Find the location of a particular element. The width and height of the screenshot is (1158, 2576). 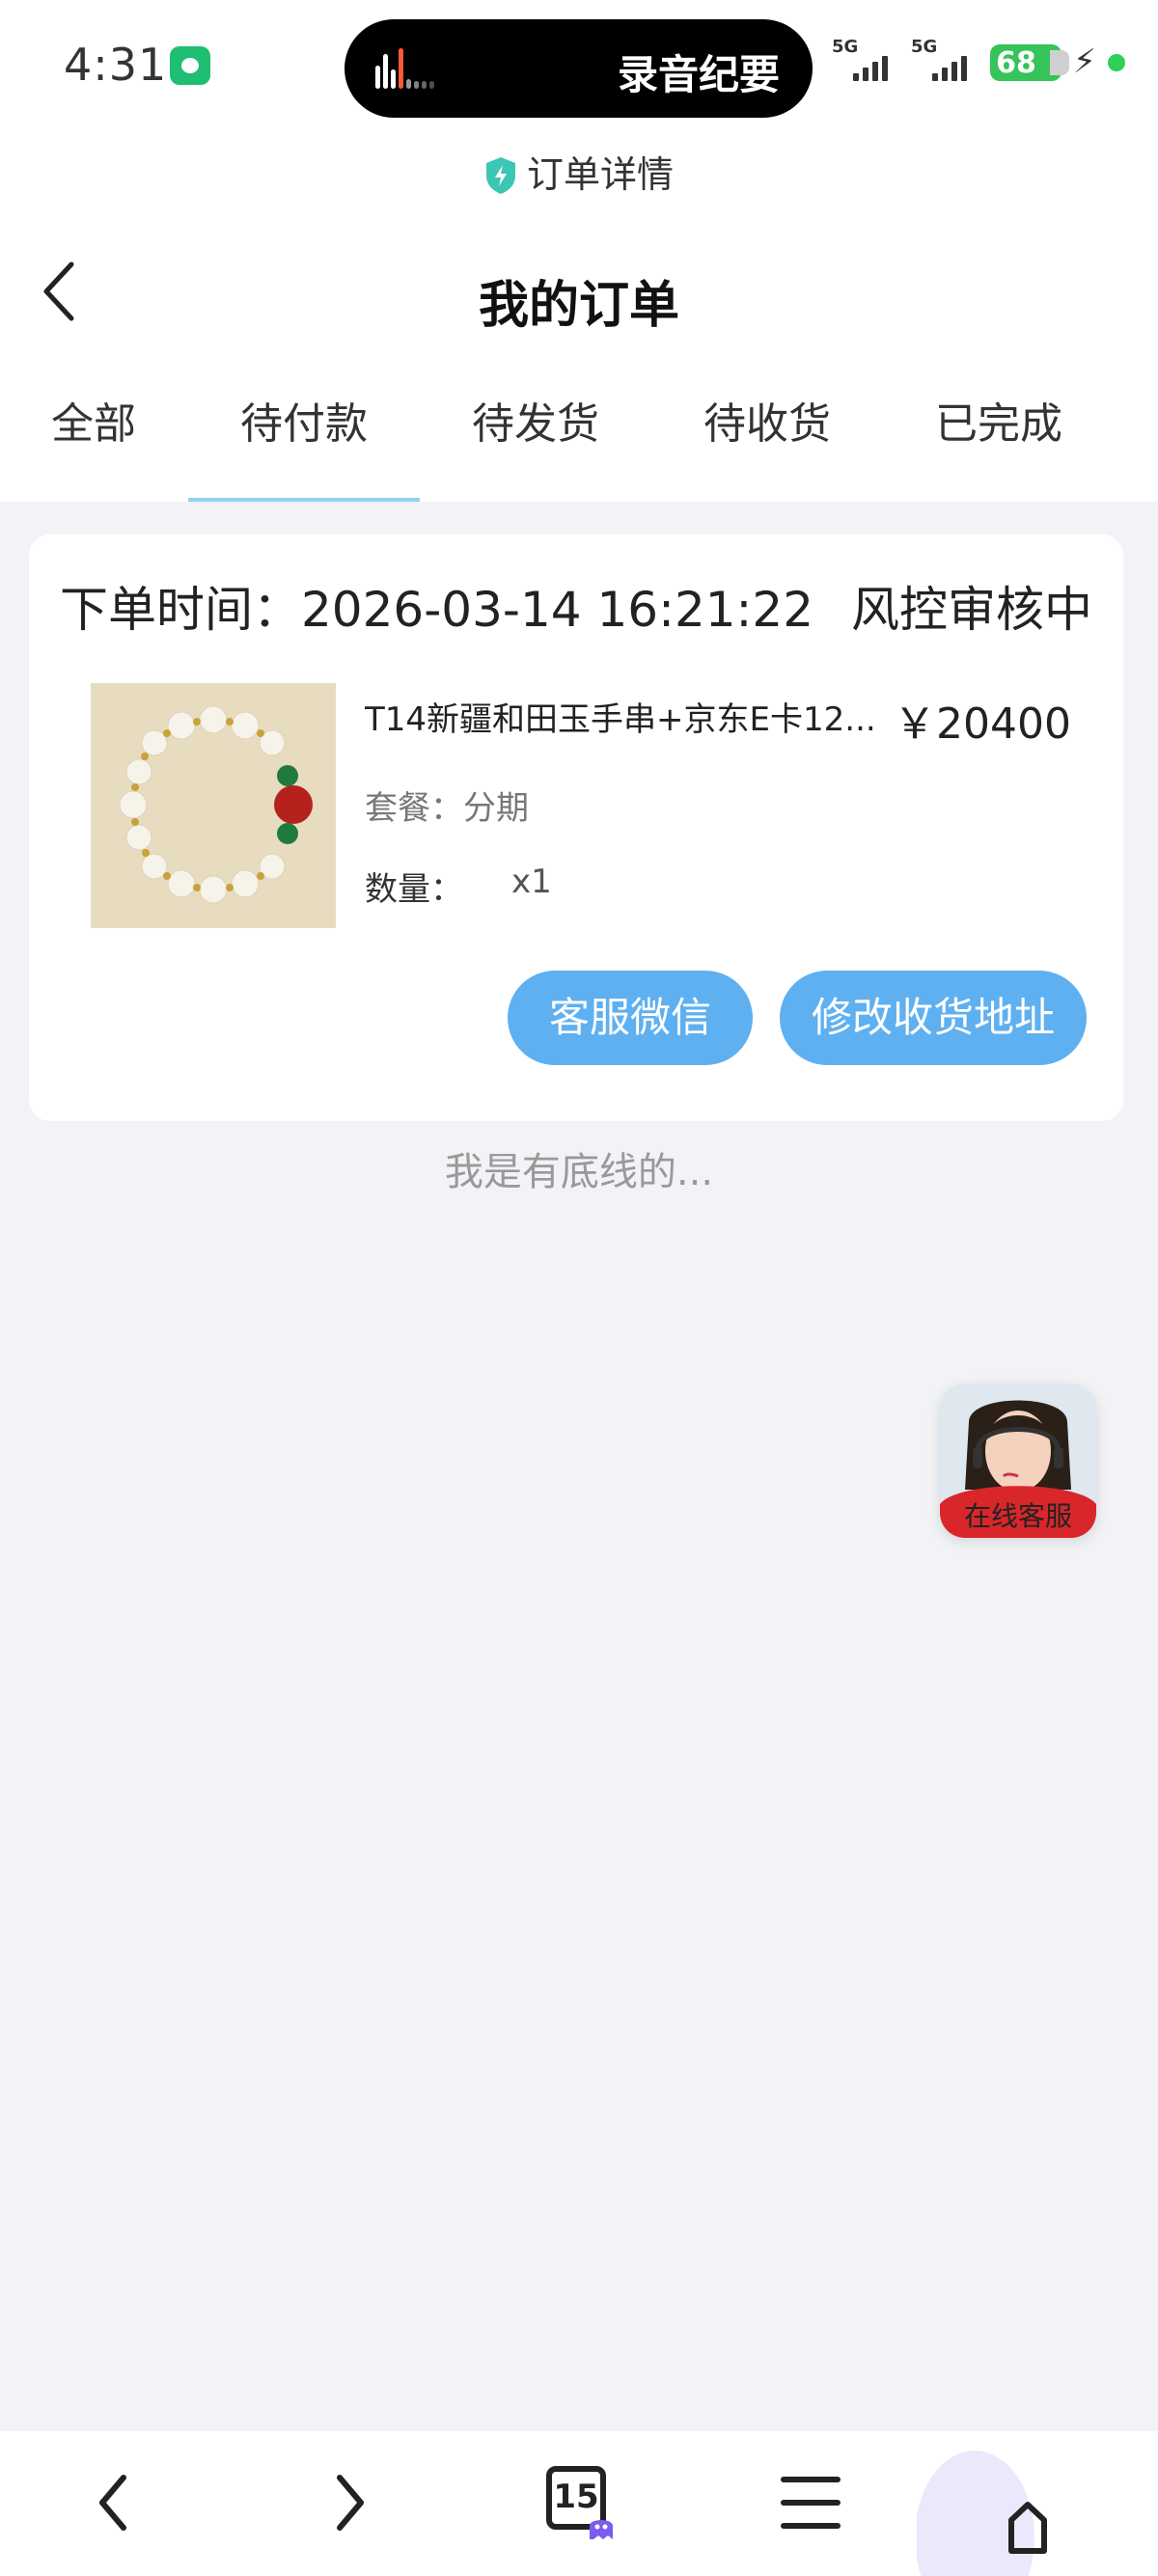

tab-pending-receipt: 待收货 is located at coordinates (767, 446).